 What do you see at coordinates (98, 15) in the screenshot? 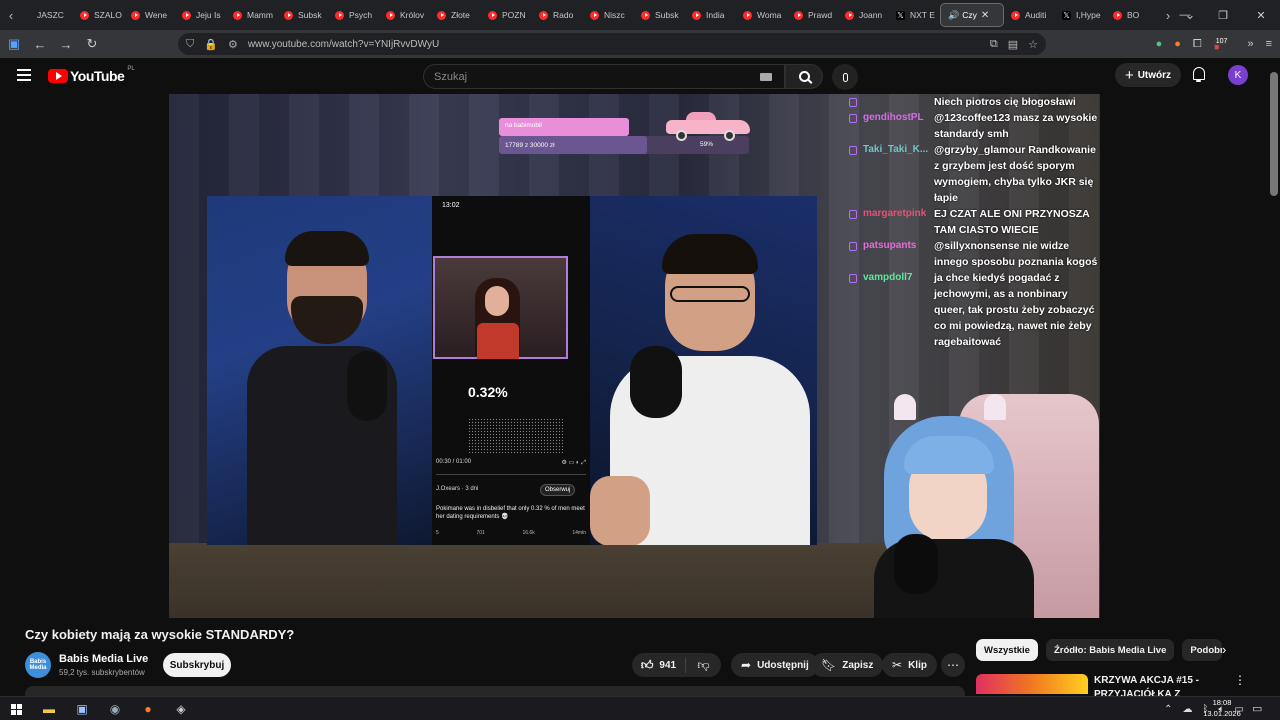
I see `browser-tab: SZALO` at bounding box center [98, 15].